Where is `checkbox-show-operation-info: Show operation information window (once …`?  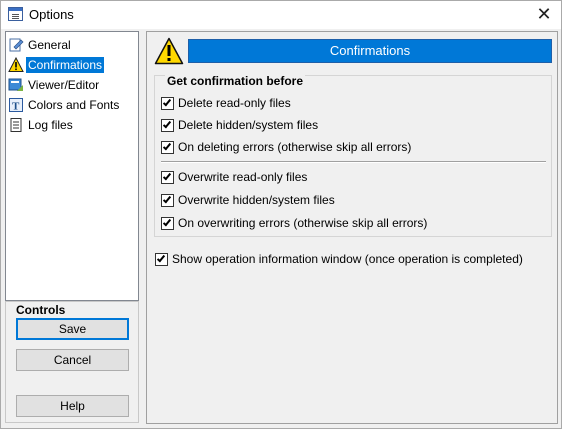 checkbox-show-operation-info: Show operation information window (once … is located at coordinates (339, 259).